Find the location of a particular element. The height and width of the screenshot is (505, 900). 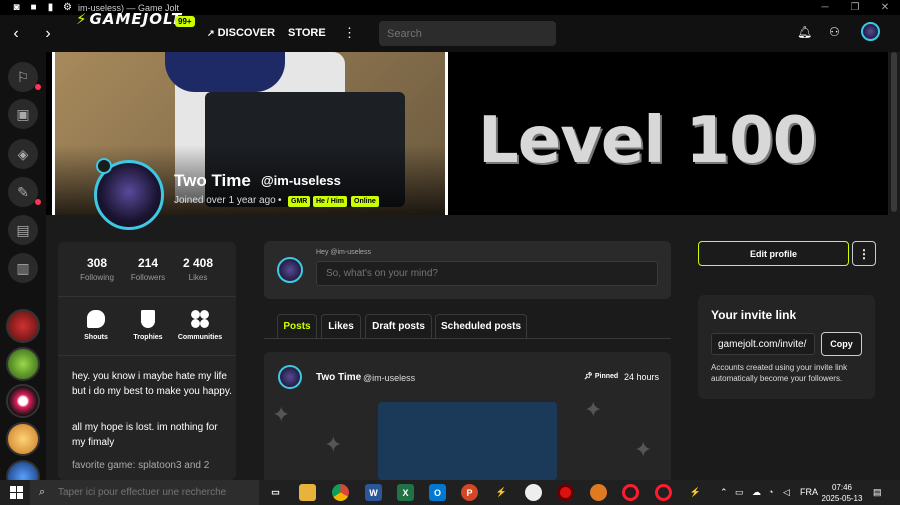

bolt-icon: ⚡ is located at coordinates (82, 19).